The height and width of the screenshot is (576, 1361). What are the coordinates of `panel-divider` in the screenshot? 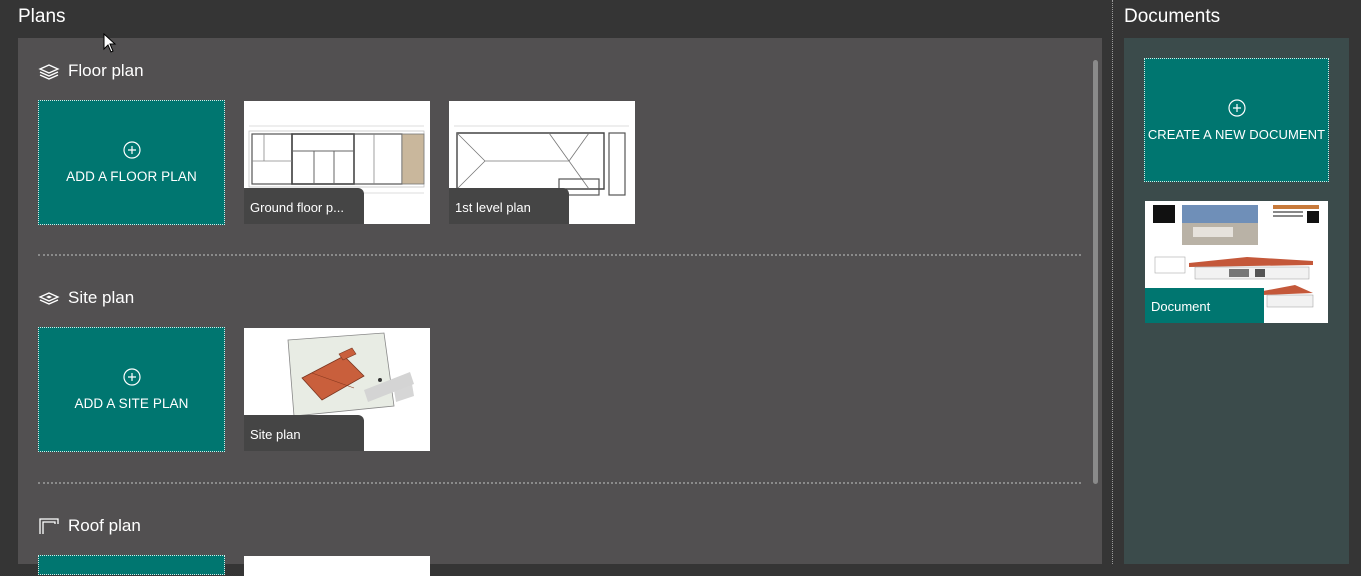 It's located at (1112, 282).